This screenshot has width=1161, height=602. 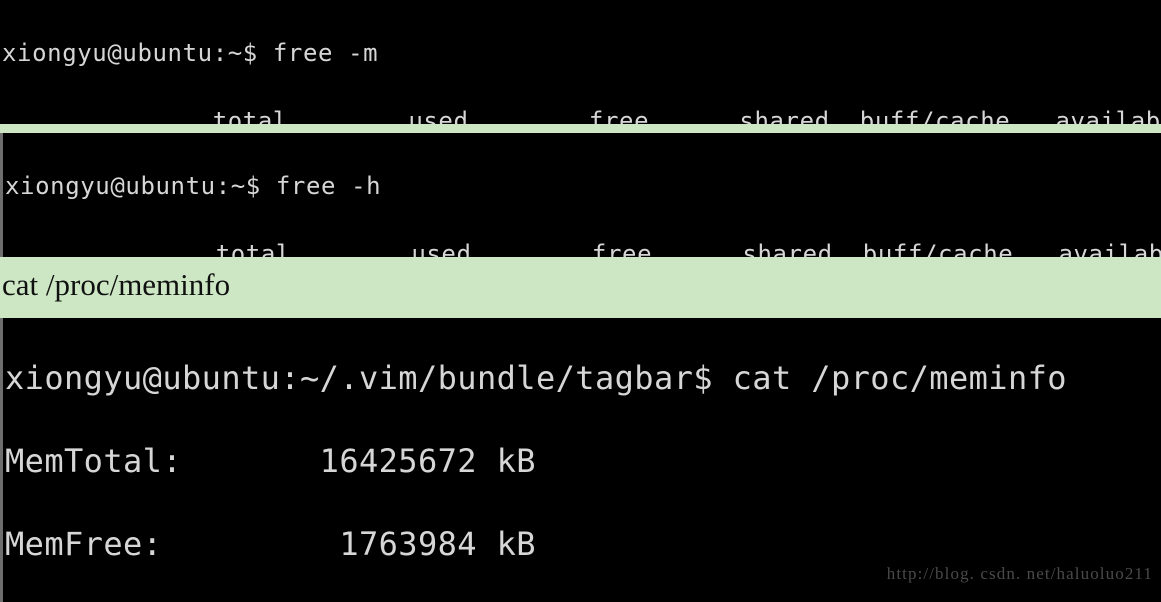 I want to click on prompt-line-free-h: xiongyu@ubuntu:~$ free -h, so click(x=193, y=186).